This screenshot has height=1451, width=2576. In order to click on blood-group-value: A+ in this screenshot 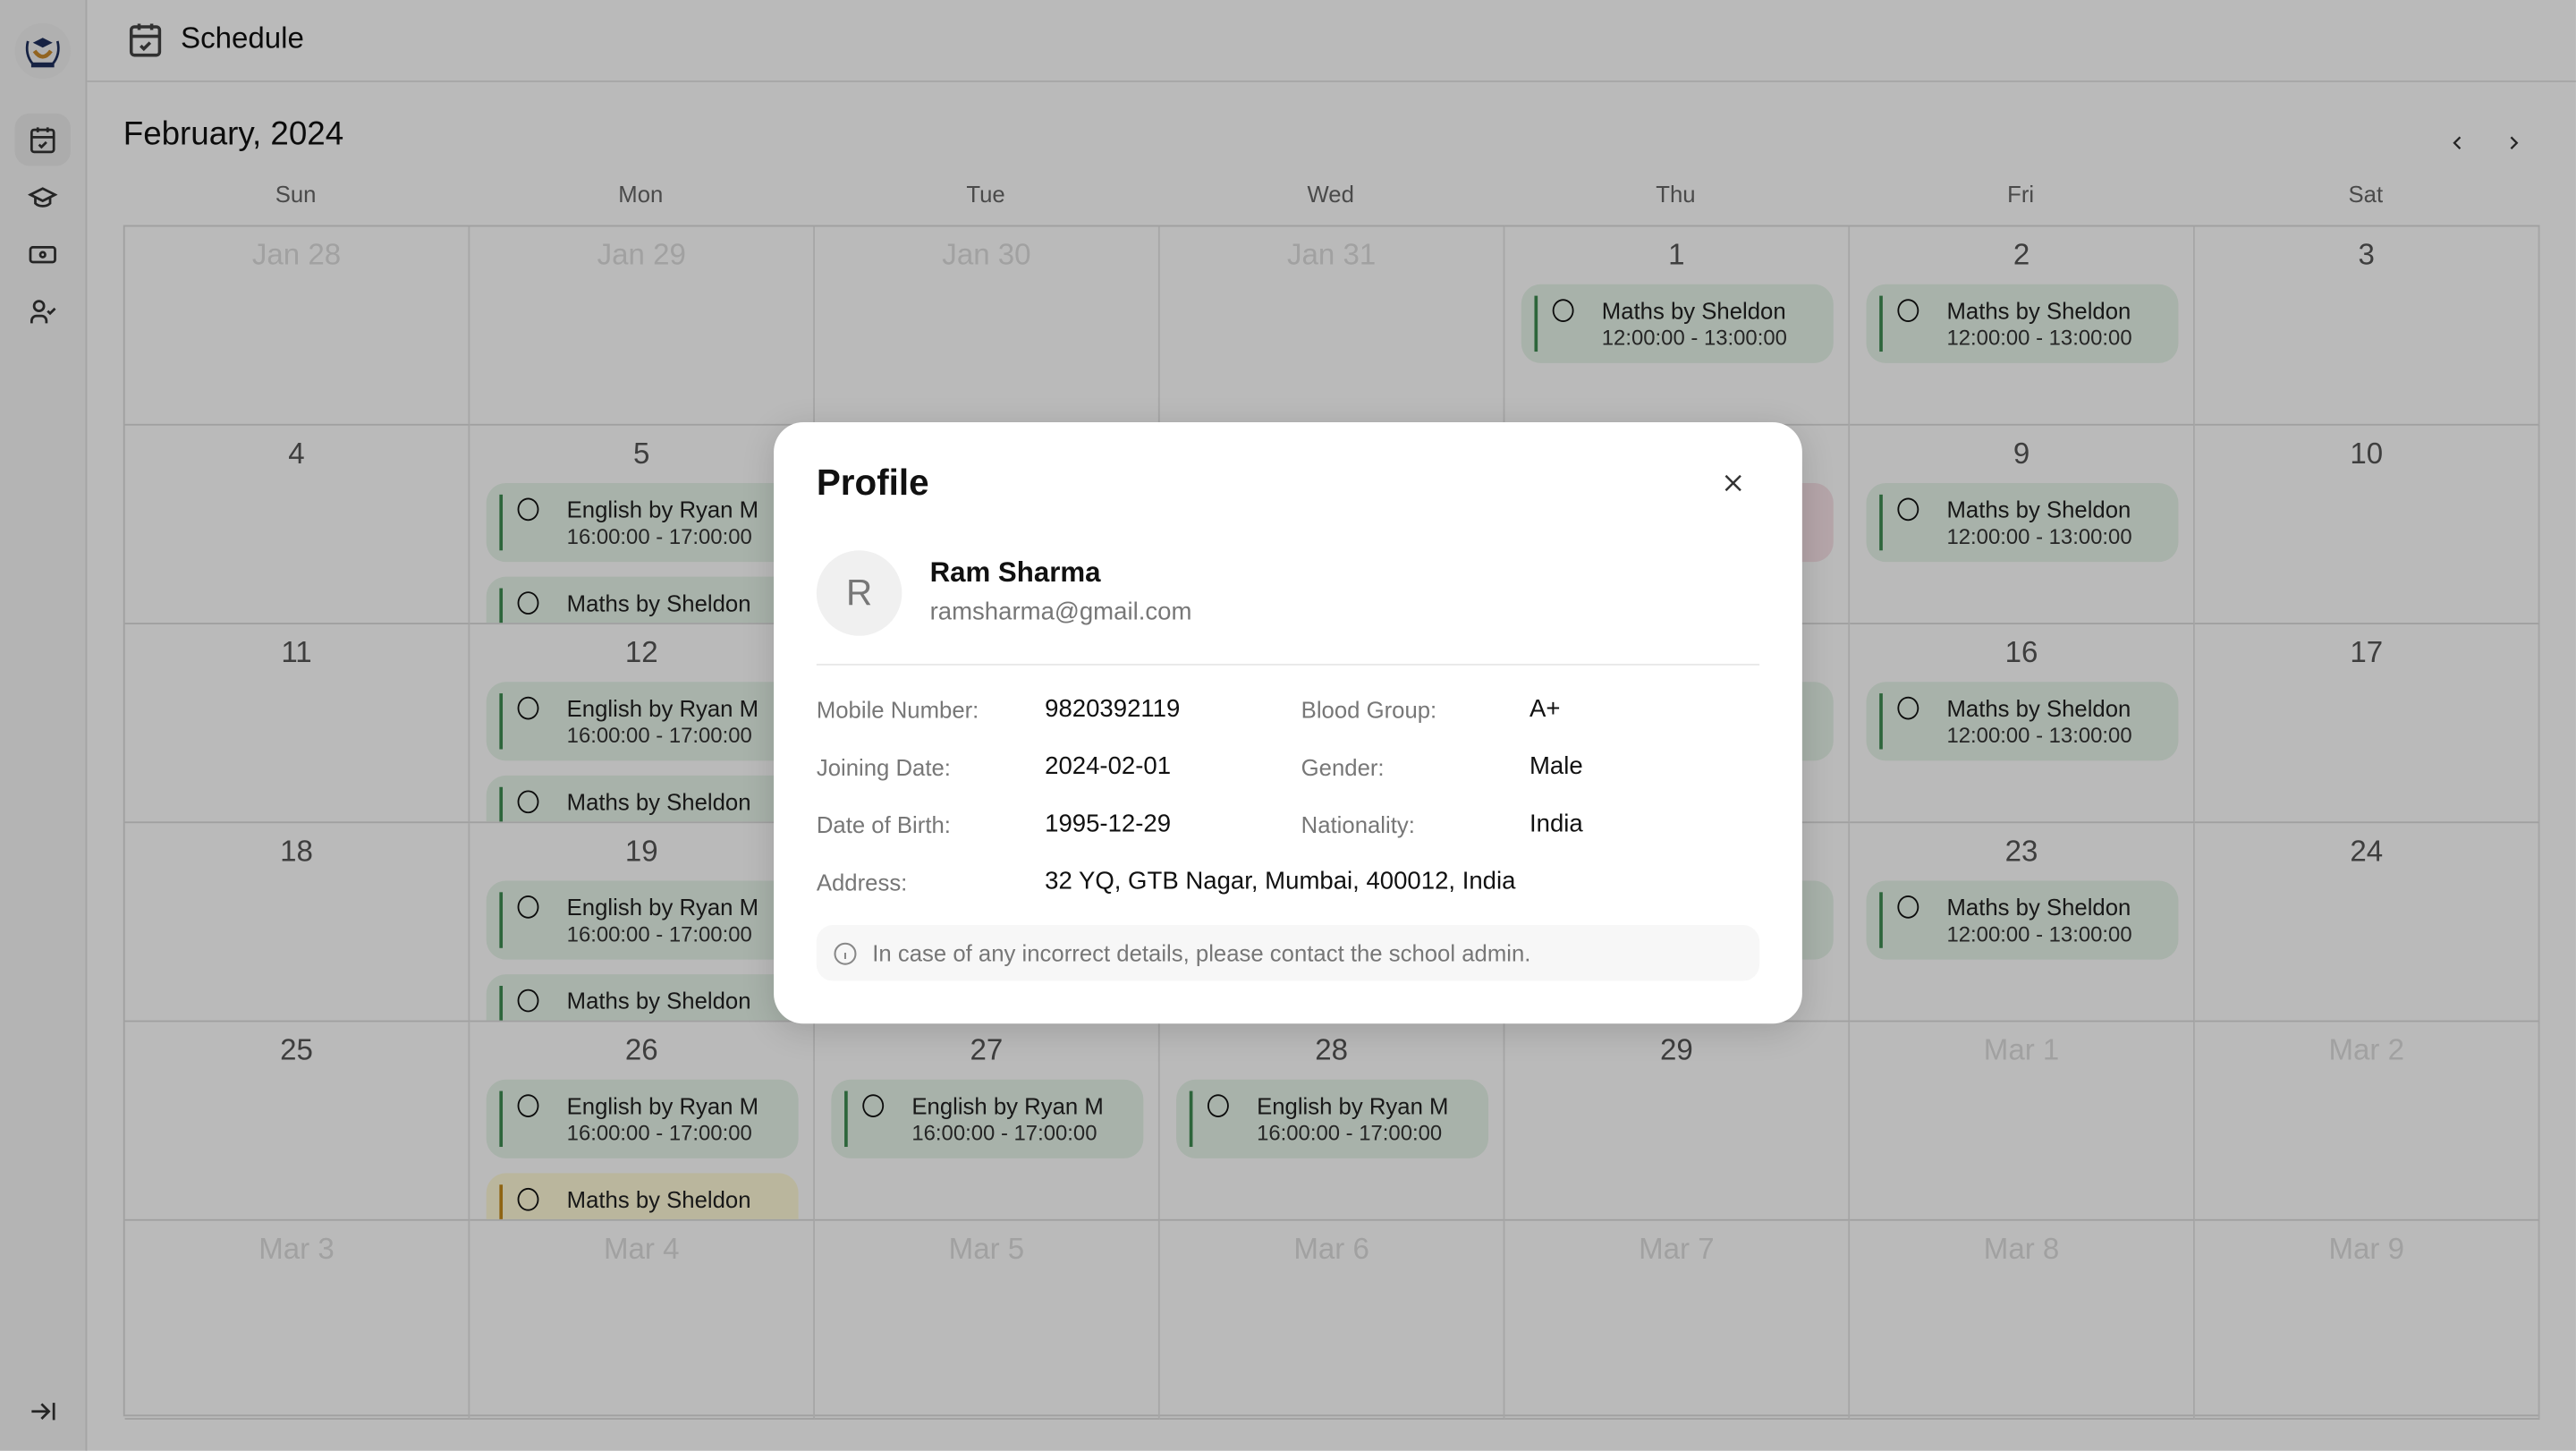, I will do `click(1545, 709)`.